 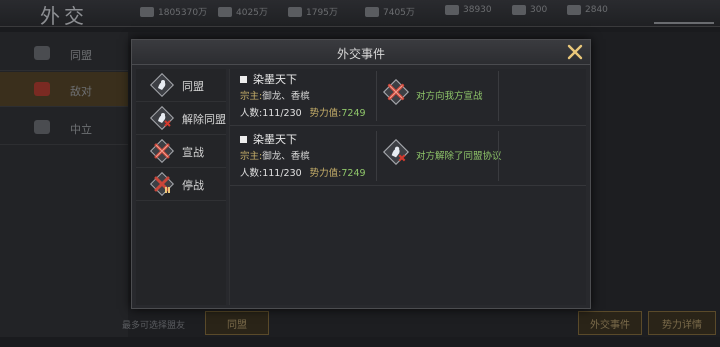 I want to click on event-row: 染墨天下 宗主:御龙、香槟 人数:111/230 势力值:7249 对方向我方宣战, so click(x=408, y=97).